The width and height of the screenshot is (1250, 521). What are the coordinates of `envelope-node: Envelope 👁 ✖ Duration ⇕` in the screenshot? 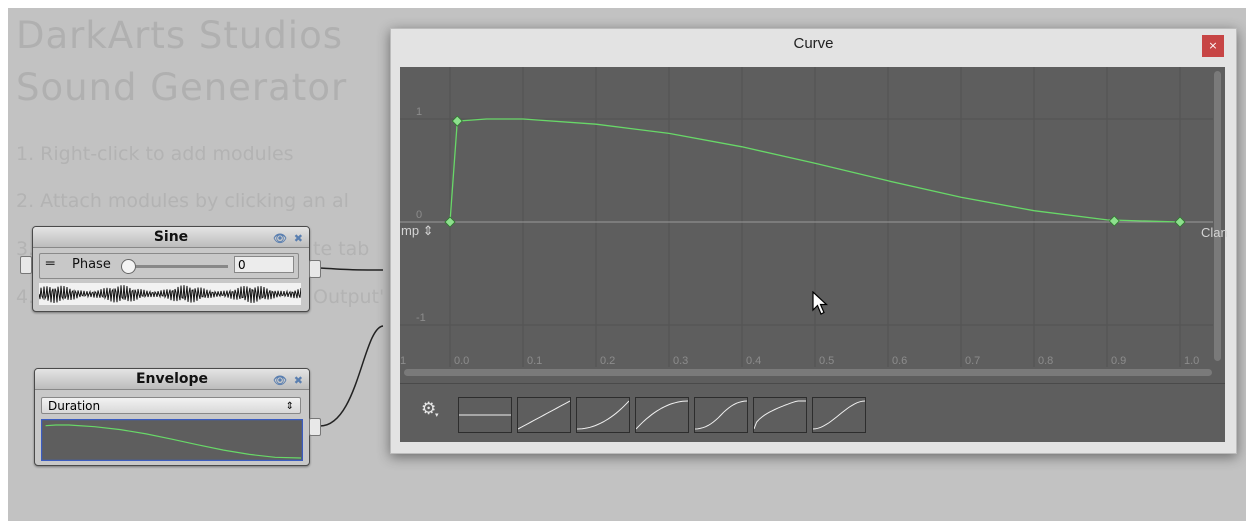 It's located at (172, 417).